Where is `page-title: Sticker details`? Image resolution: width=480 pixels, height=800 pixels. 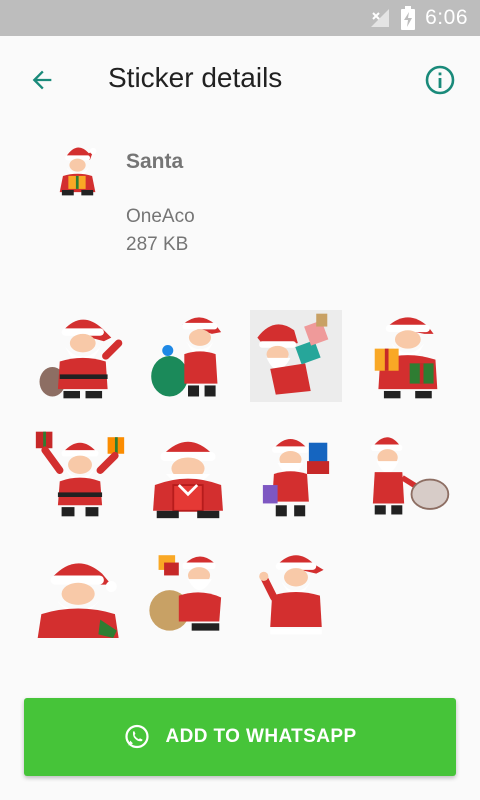 page-title: Sticker details is located at coordinates (195, 77).